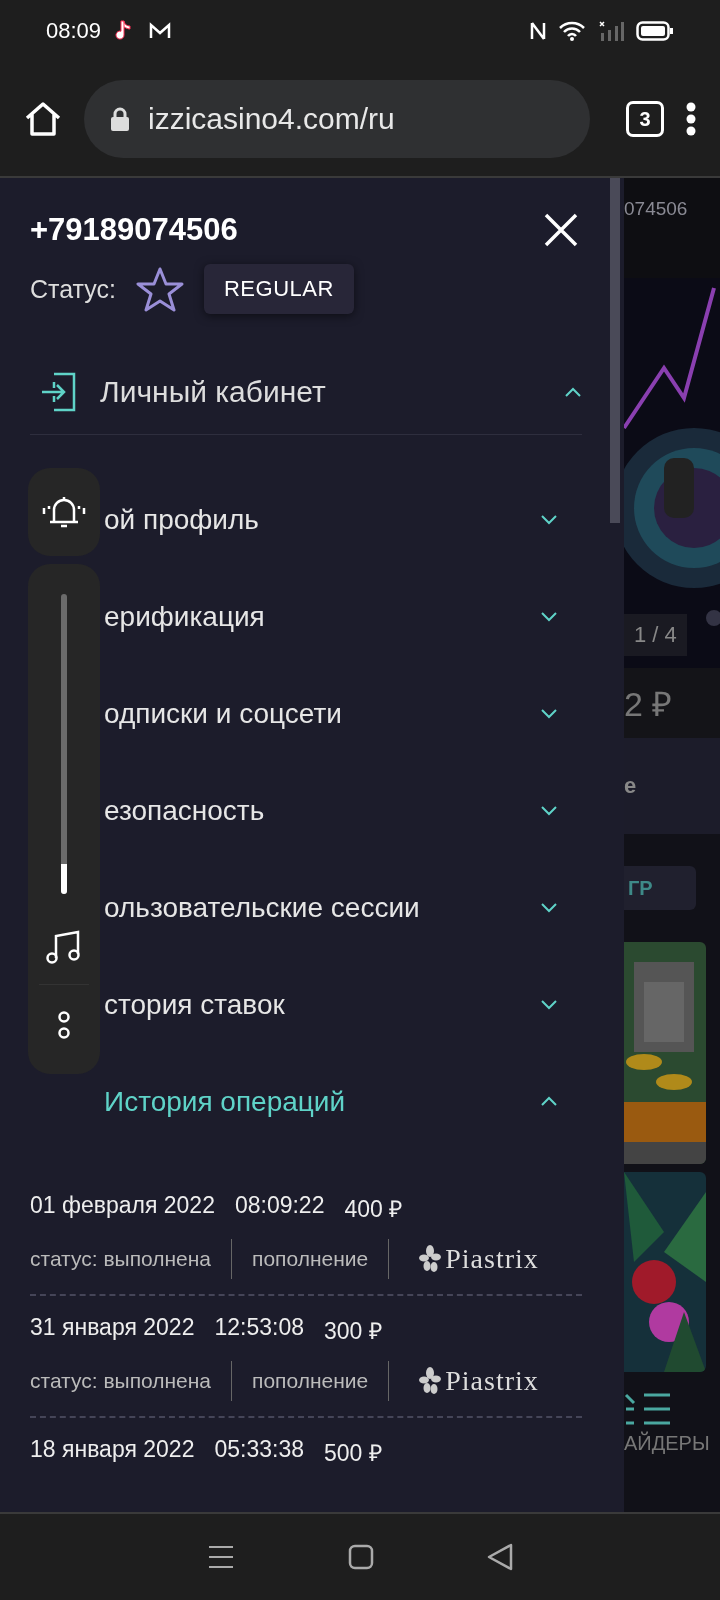  What do you see at coordinates (611, 31) in the screenshot?
I see `signal-icon` at bounding box center [611, 31].